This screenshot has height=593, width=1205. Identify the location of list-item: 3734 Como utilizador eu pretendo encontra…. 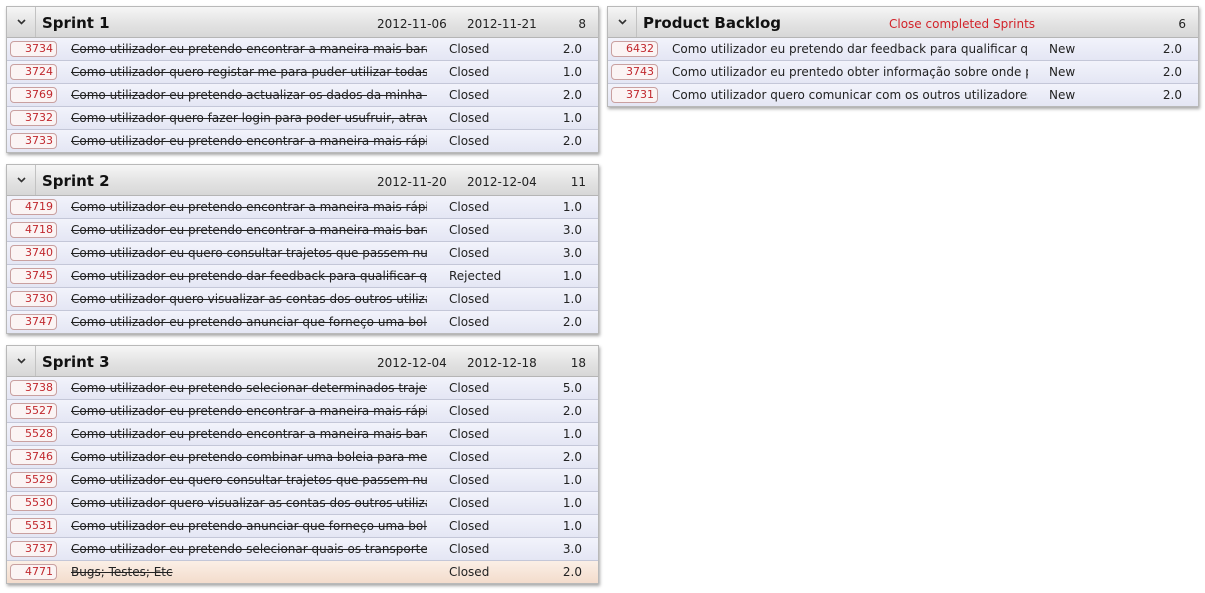
(302, 49).